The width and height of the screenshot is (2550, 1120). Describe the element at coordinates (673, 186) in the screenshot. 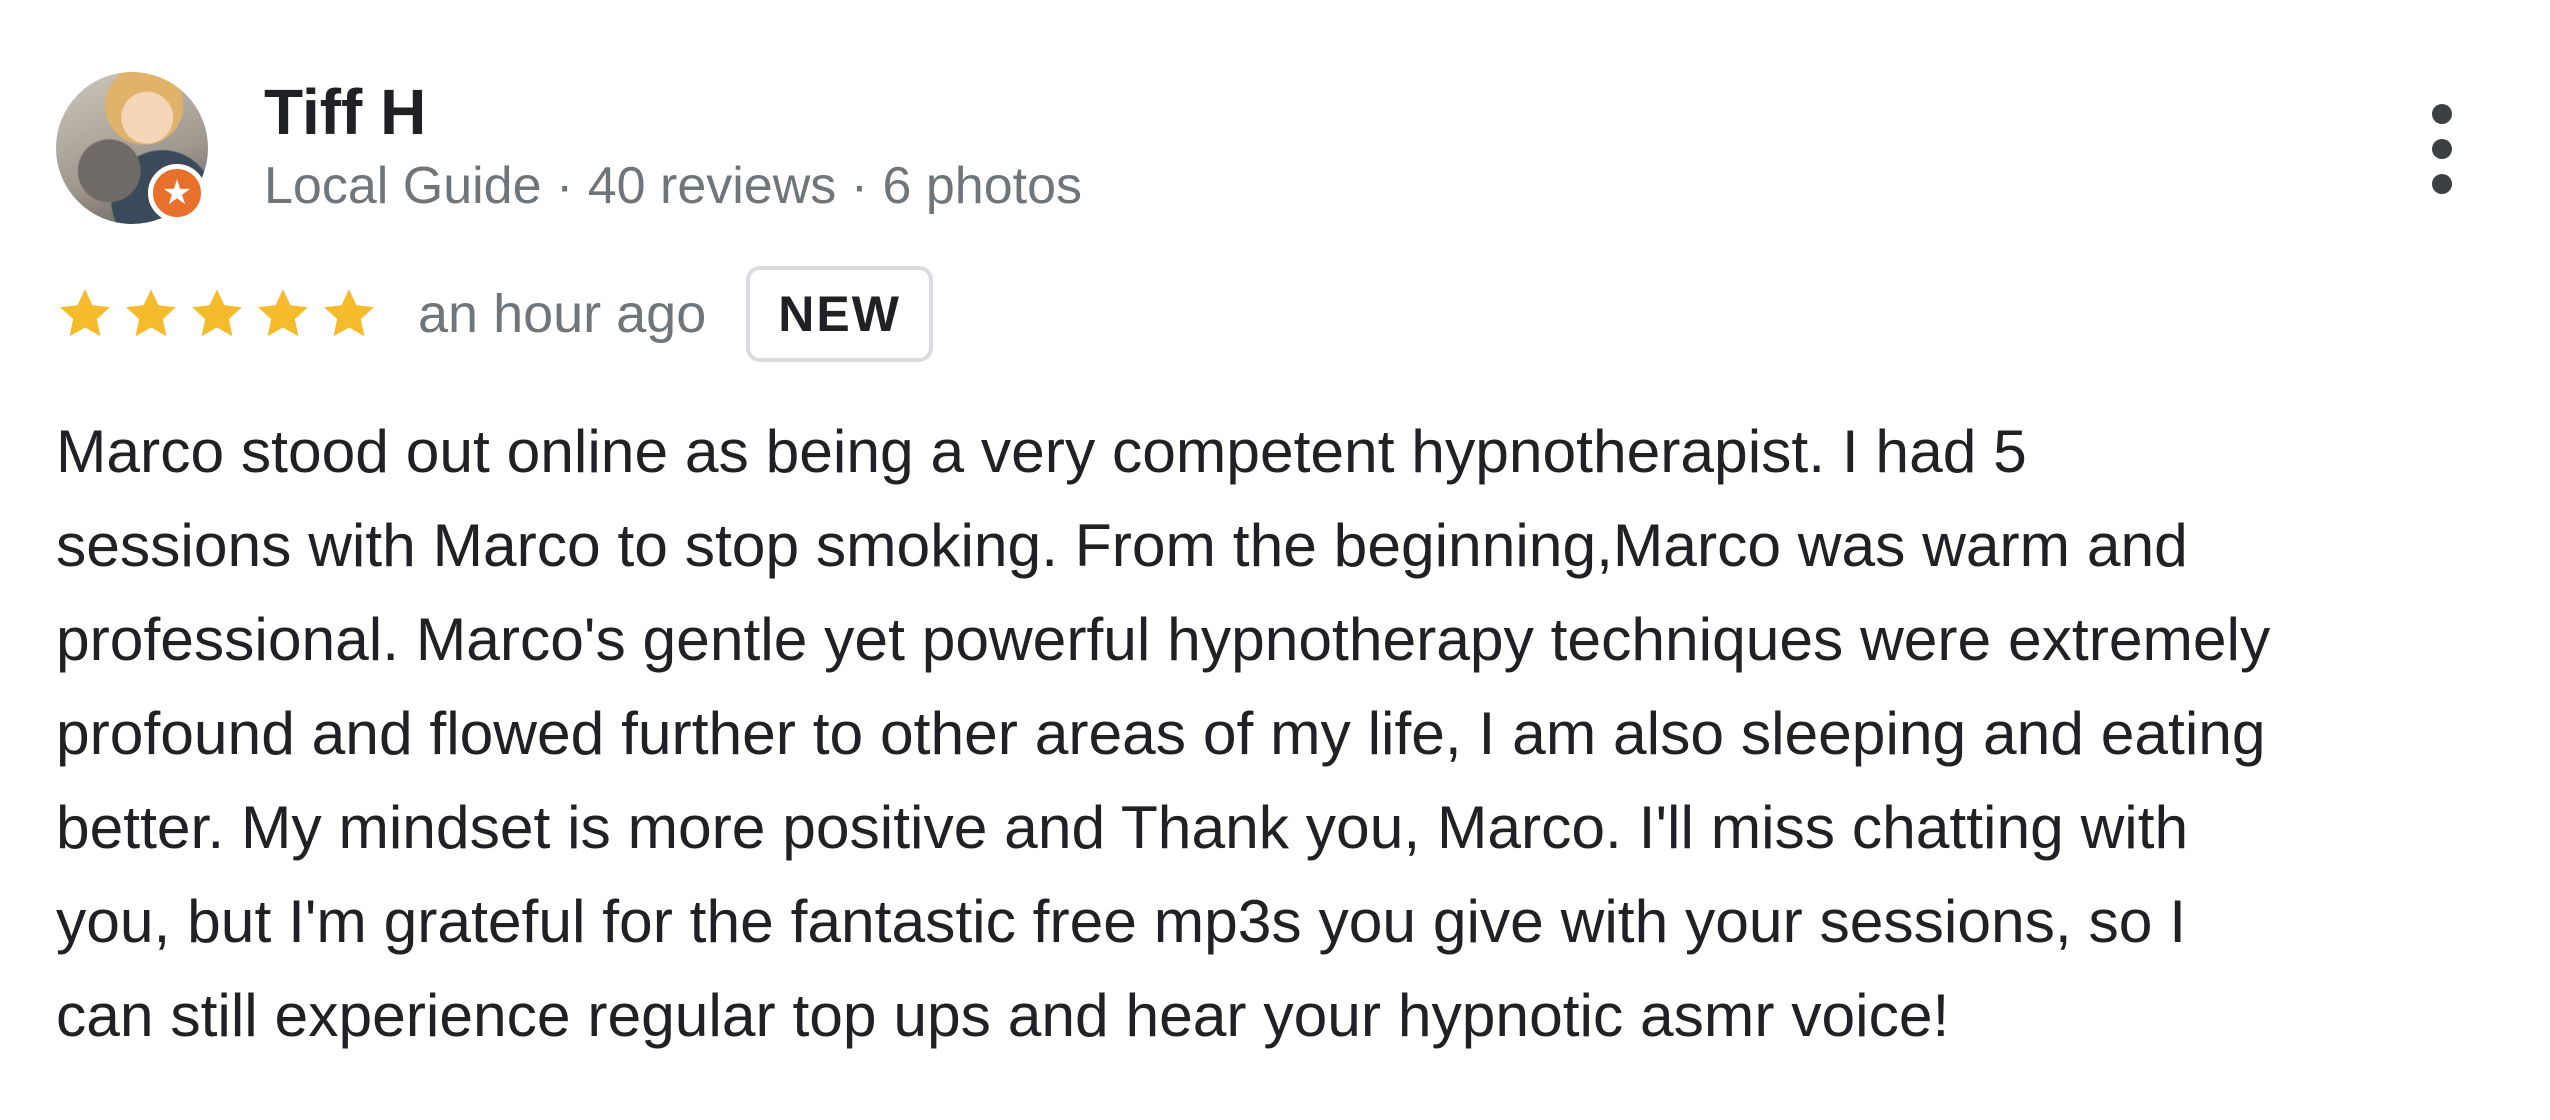

I see `author-meta: Local Guide · 40 reviews · 6 photos` at that location.